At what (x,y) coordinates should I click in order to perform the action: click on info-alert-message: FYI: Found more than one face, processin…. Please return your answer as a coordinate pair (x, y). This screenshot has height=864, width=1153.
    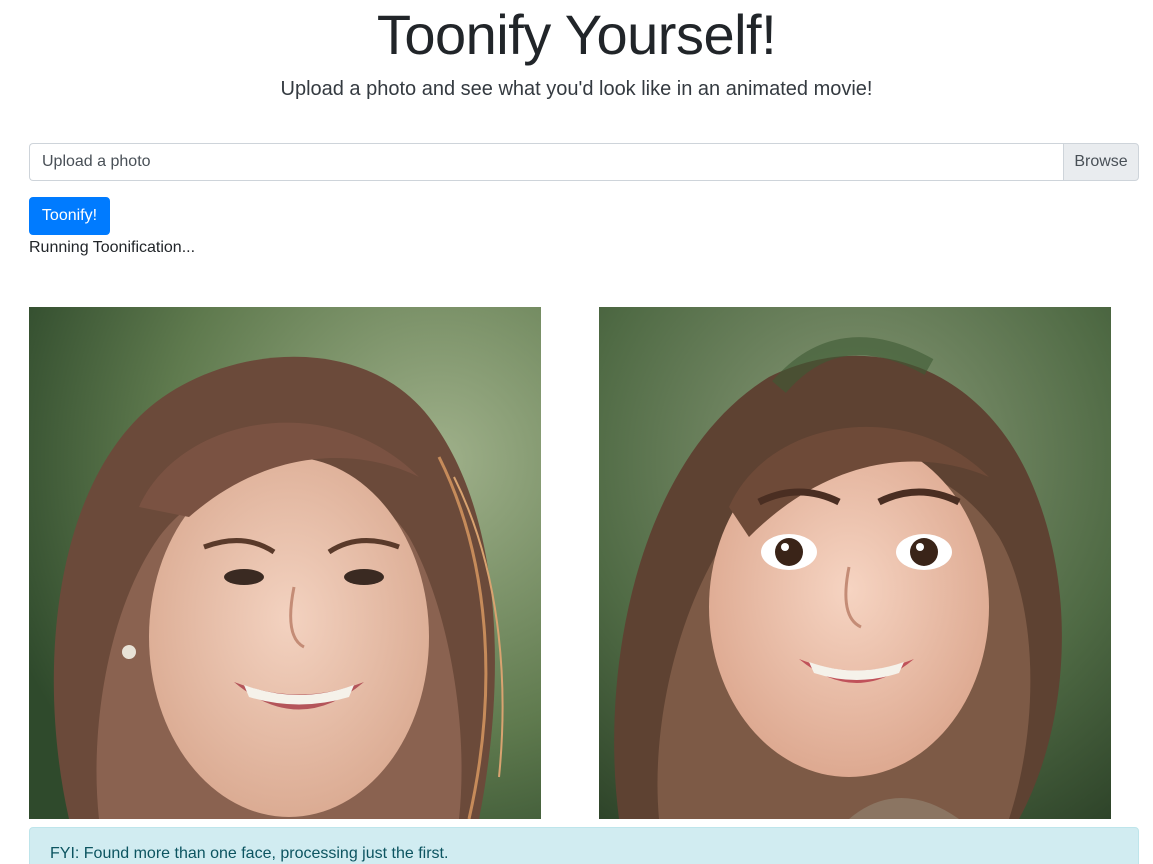
    Looking at the image, I should click on (249, 853).